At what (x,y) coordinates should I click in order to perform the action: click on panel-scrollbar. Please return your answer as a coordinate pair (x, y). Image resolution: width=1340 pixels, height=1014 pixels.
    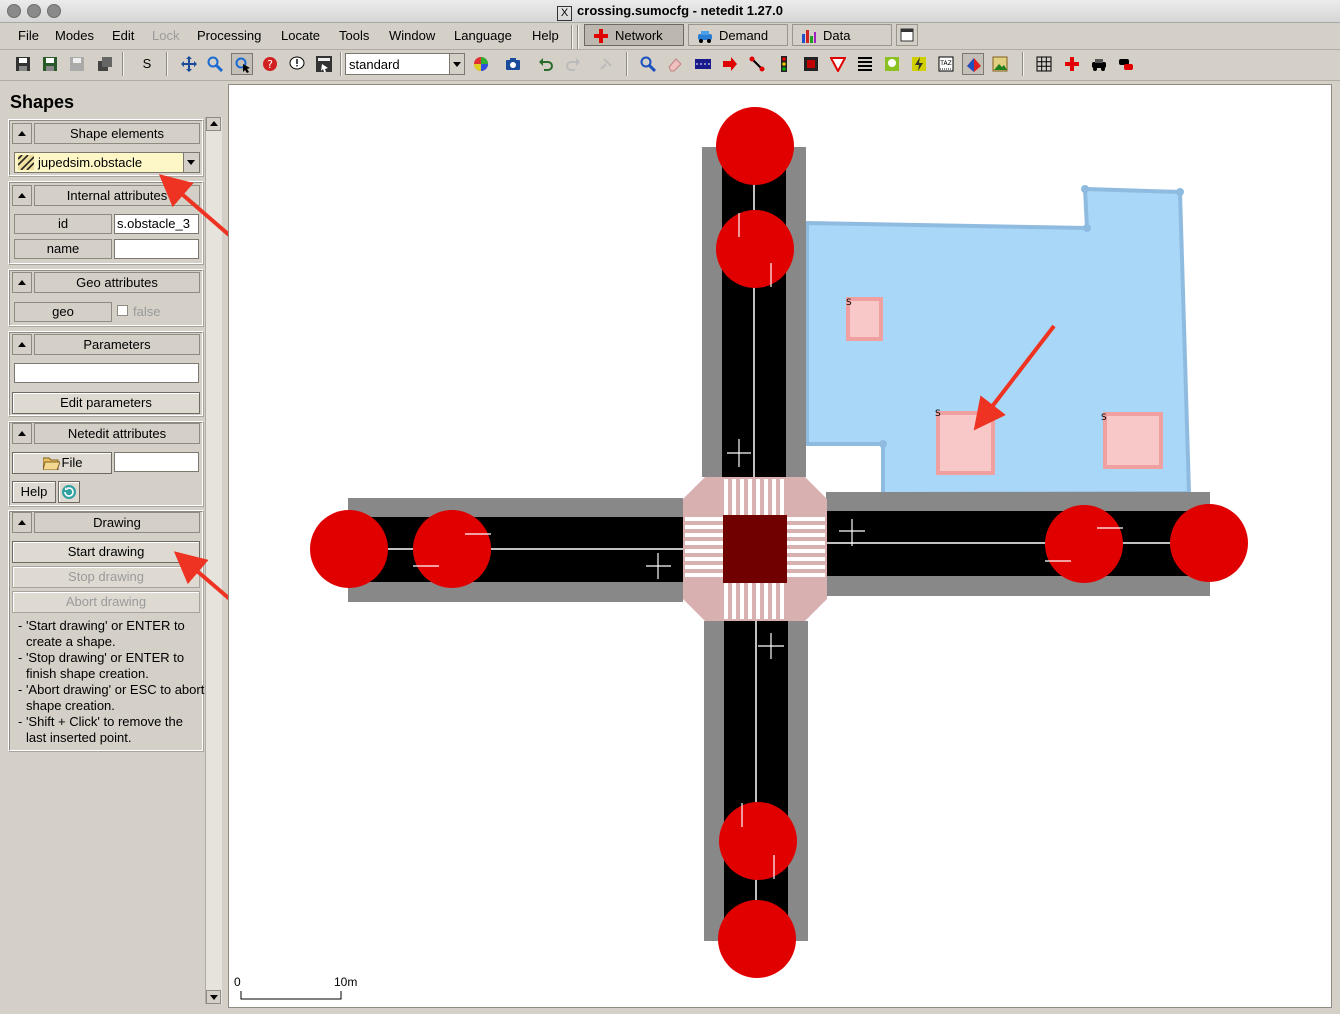
    Looking at the image, I should click on (213, 560).